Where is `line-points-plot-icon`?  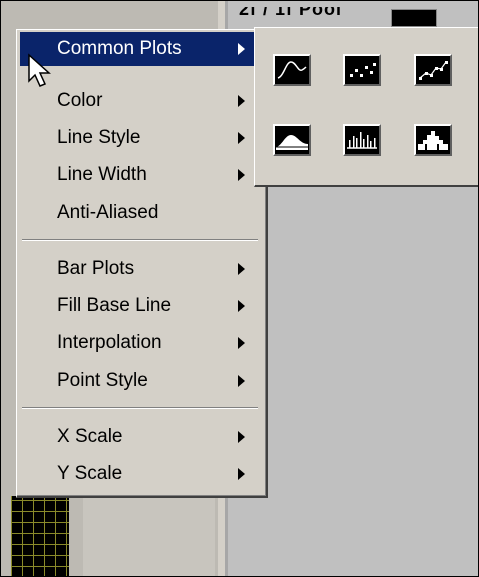 line-points-plot-icon is located at coordinates (433, 70).